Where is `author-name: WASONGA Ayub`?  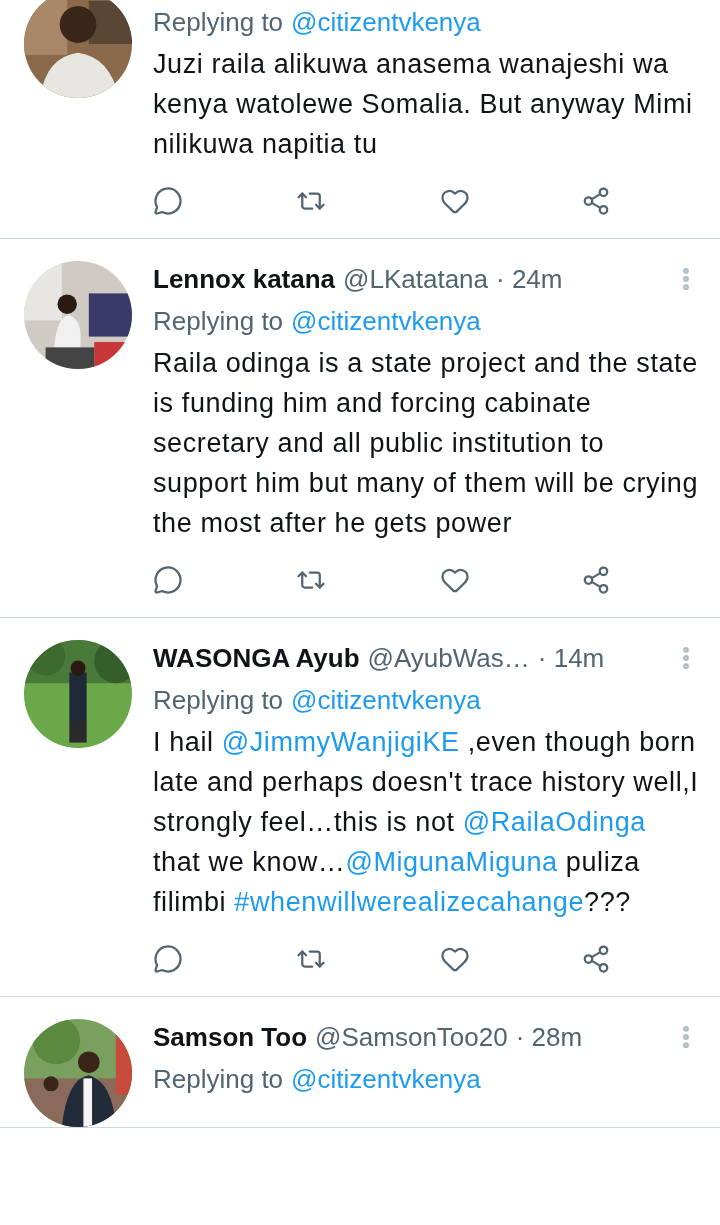
author-name: WASONGA Ayub is located at coordinates (256, 658).